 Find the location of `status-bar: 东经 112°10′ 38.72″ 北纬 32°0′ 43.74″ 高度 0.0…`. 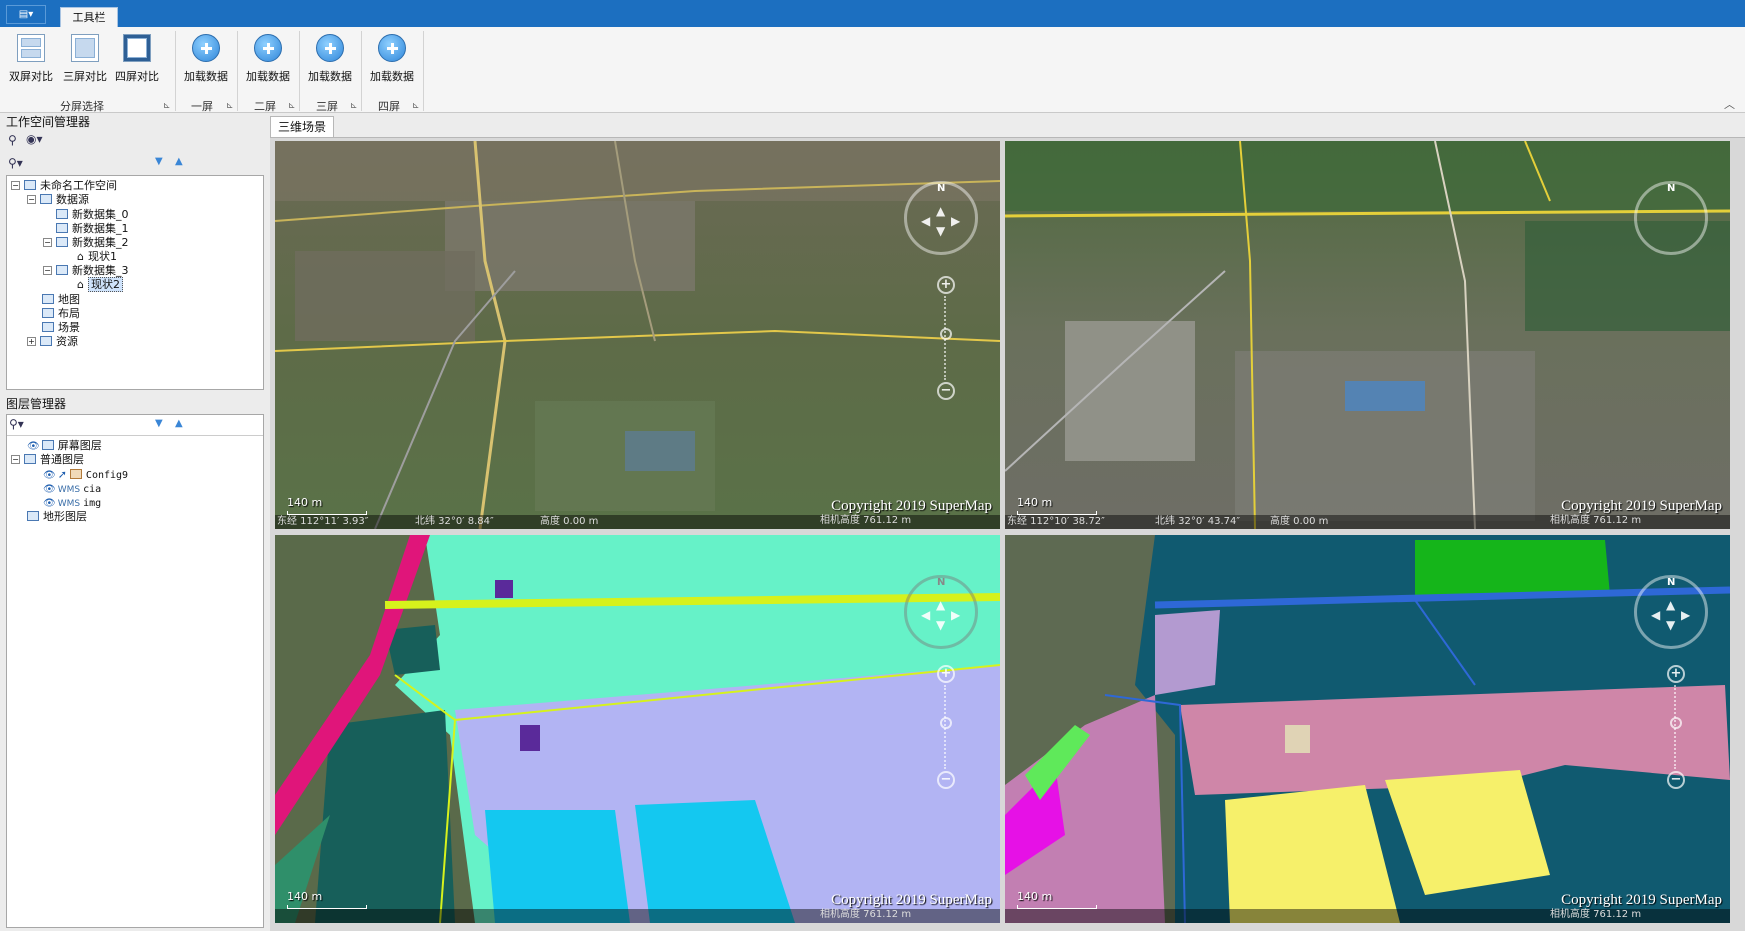

status-bar: 东经 112°10′ 38.72″ 北纬 32°0′ 43.74″ 高度 0.0… is located at coordinates (1367, 522).